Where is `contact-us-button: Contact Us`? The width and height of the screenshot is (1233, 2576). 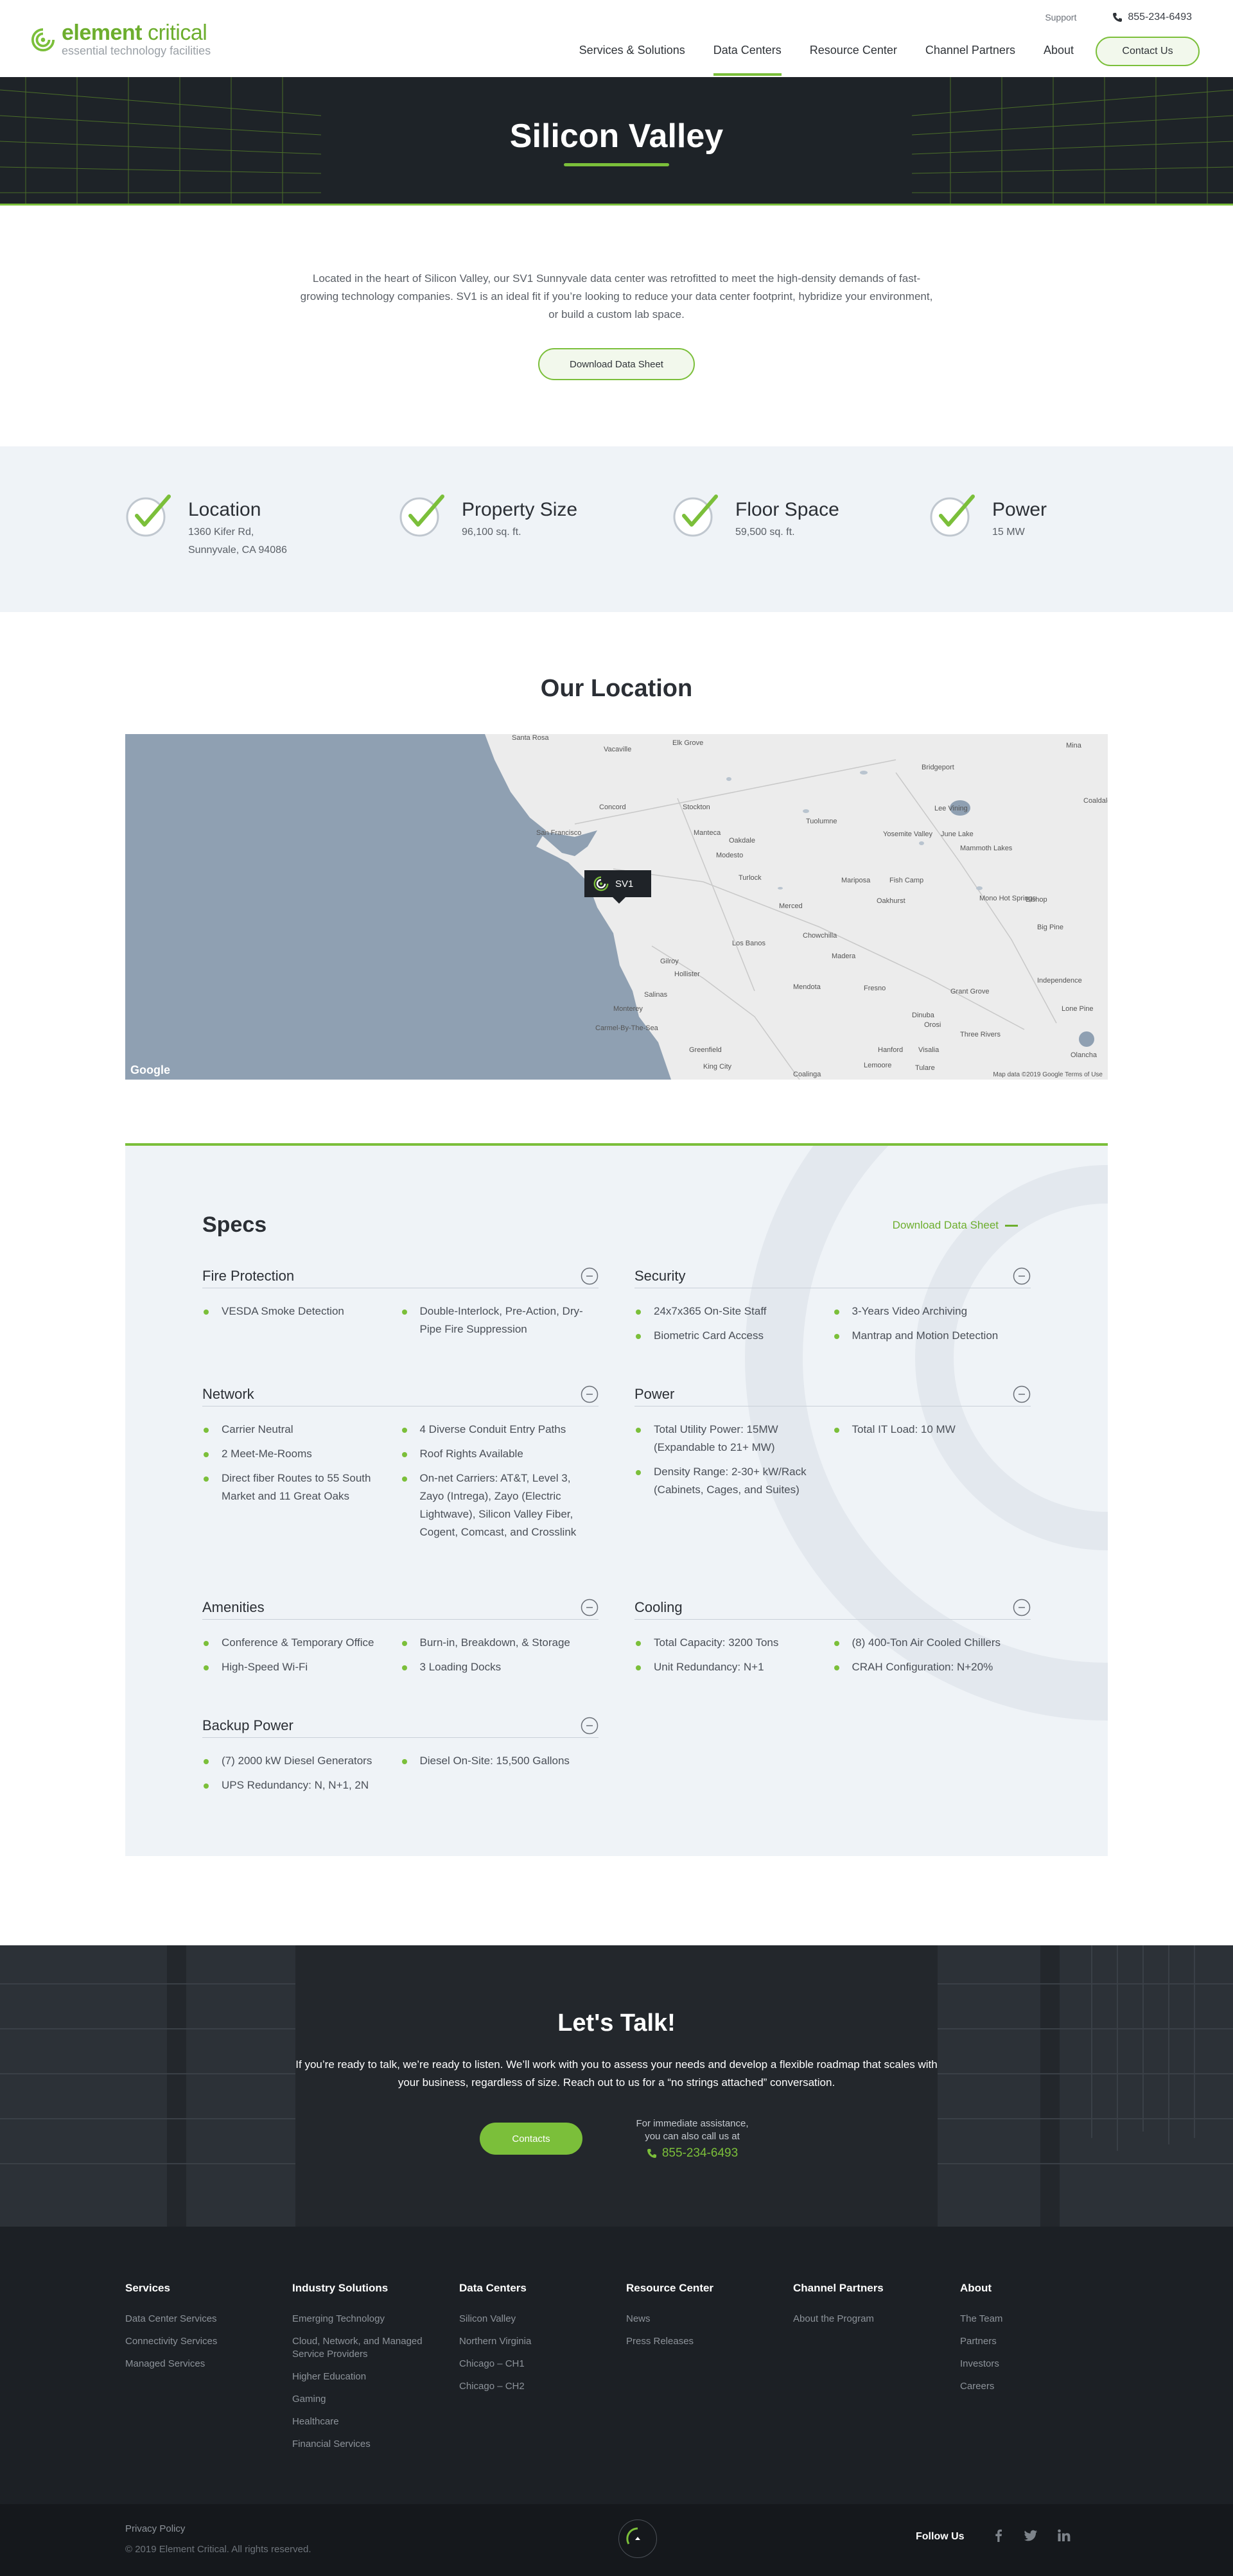
contact-us-button: Contact Us is located at coordinates (1148, 51).